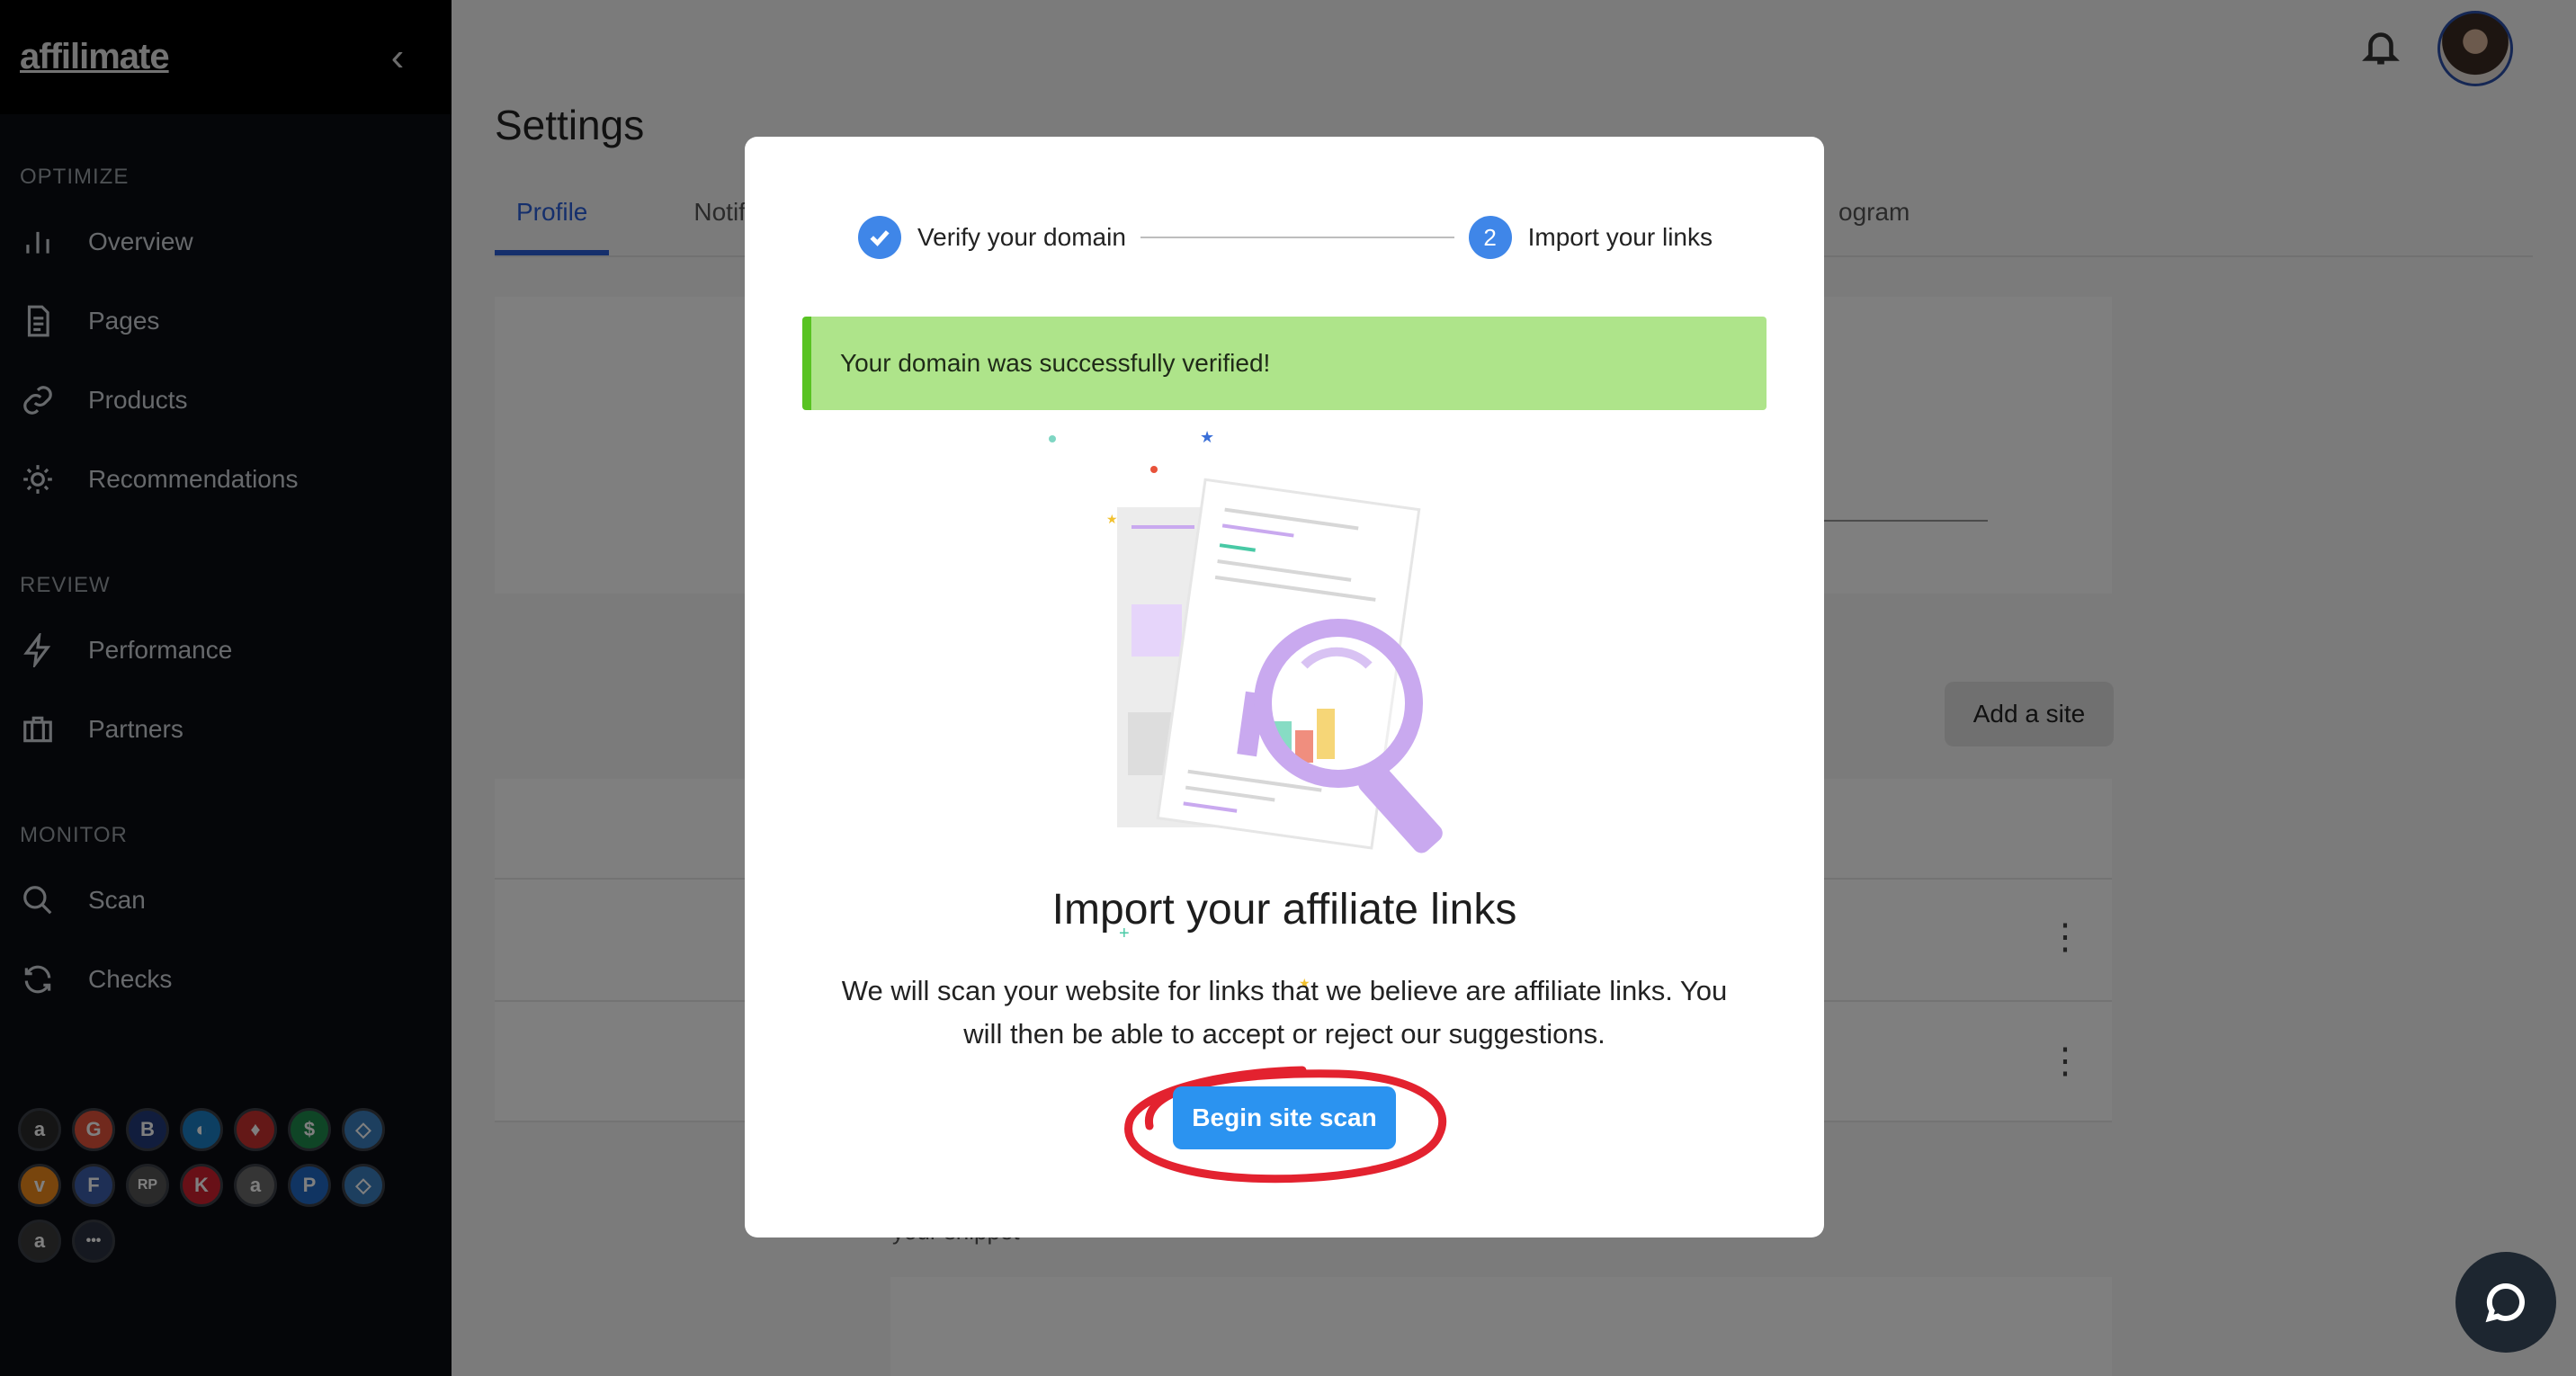 The image size is (2576, 1376). What do you see at coordinates (1021, 237) in the screenshot?
I see `step-verify-domain: Verify your domain` at bounding box center [1021, 237].